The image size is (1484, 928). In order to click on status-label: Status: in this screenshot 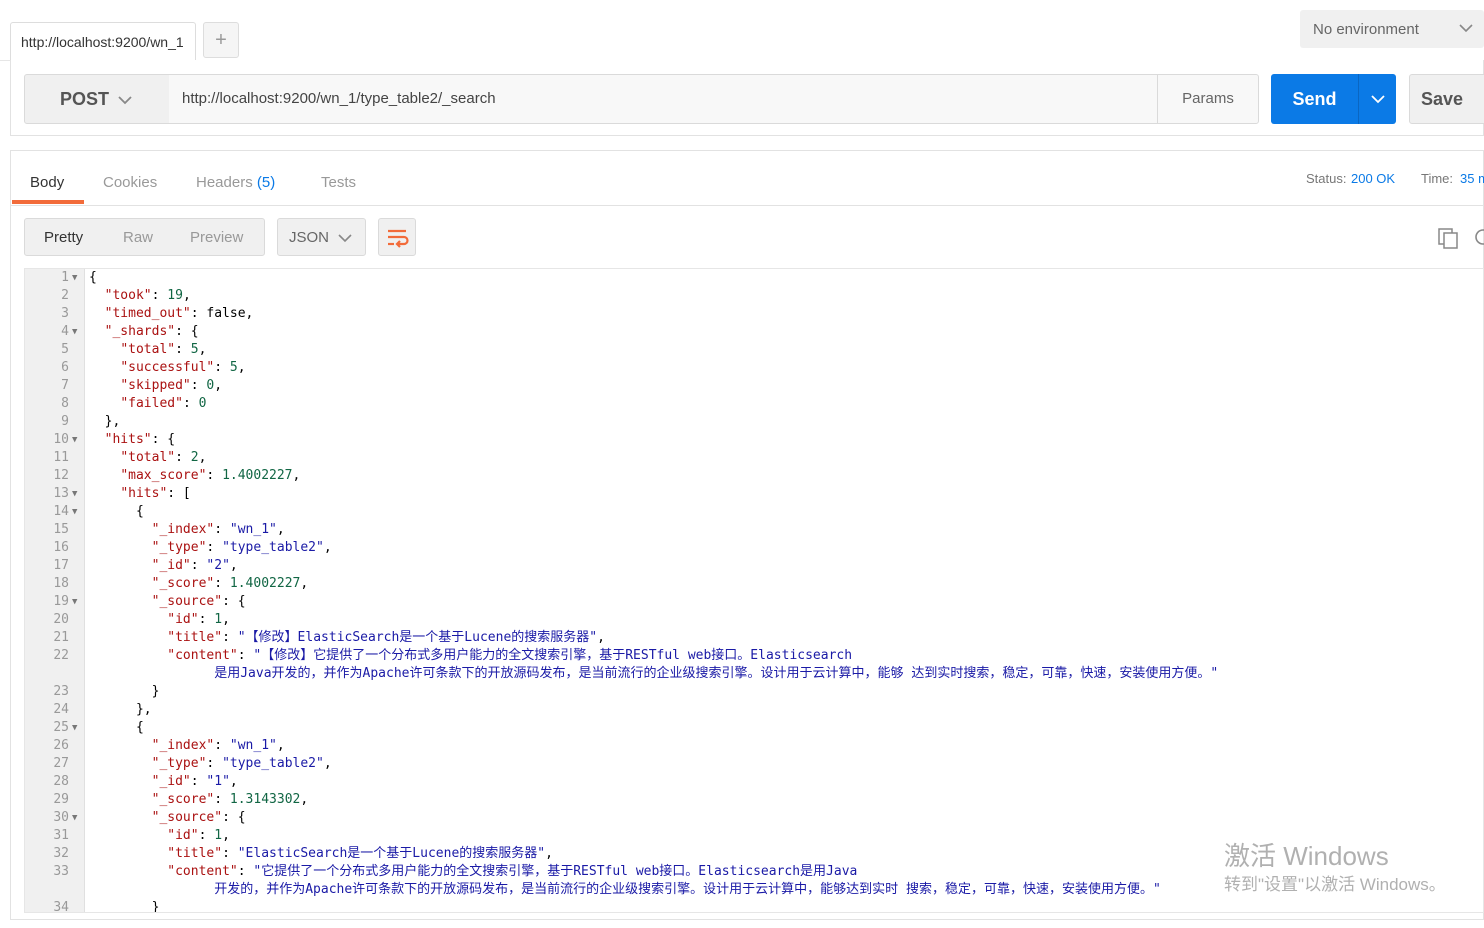, I will do `click(1326, 178)`.